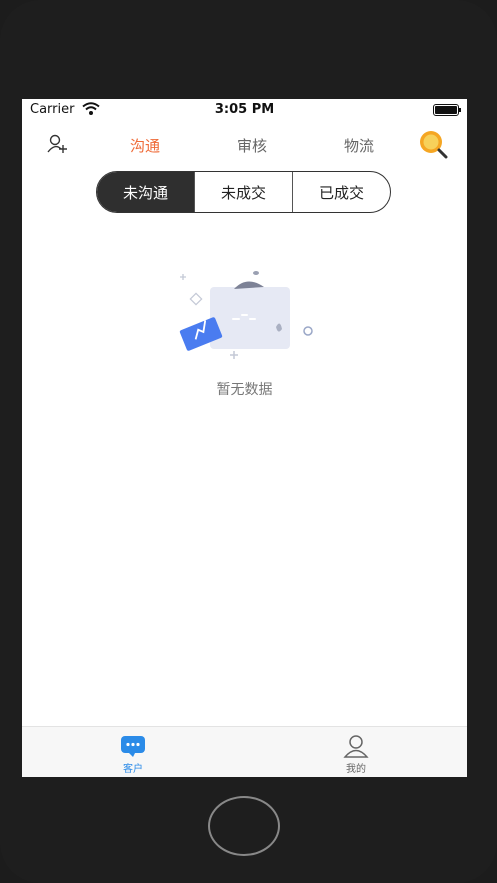  I want to click on chat-bubble-icon, so click(133, 746).